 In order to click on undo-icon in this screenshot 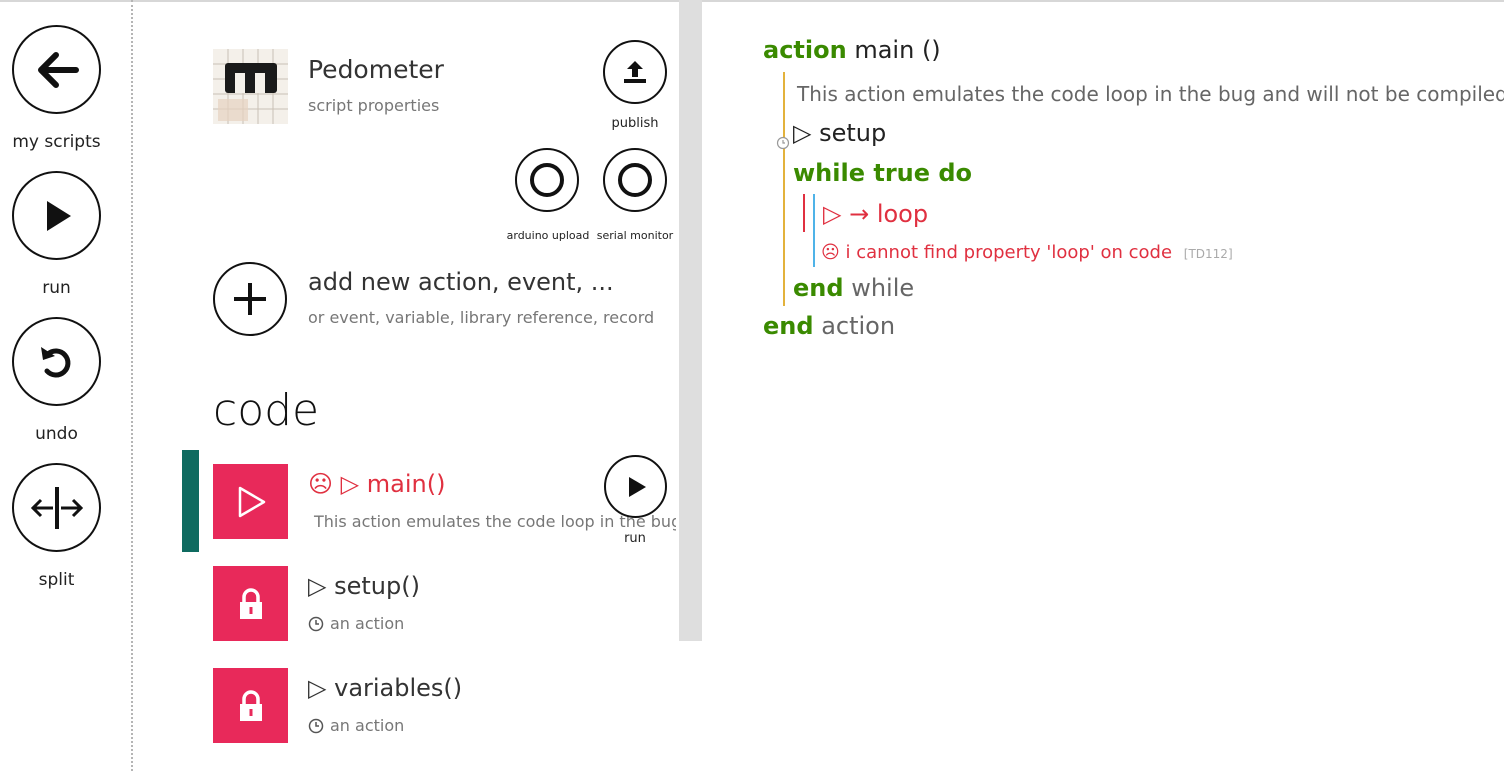, I will do `click(55, 361)`.